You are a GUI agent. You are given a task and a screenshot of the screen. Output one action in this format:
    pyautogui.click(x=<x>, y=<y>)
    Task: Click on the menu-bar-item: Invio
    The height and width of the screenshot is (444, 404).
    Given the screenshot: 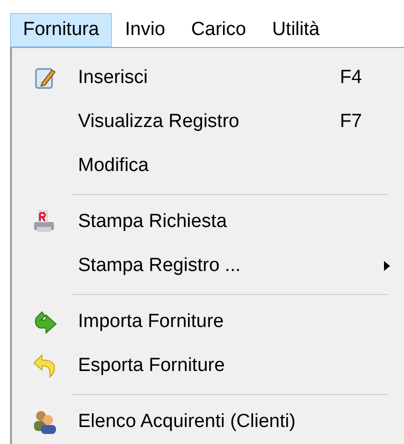 What is the action you would take?
    pyautogui.click(x=145, y=30)
    